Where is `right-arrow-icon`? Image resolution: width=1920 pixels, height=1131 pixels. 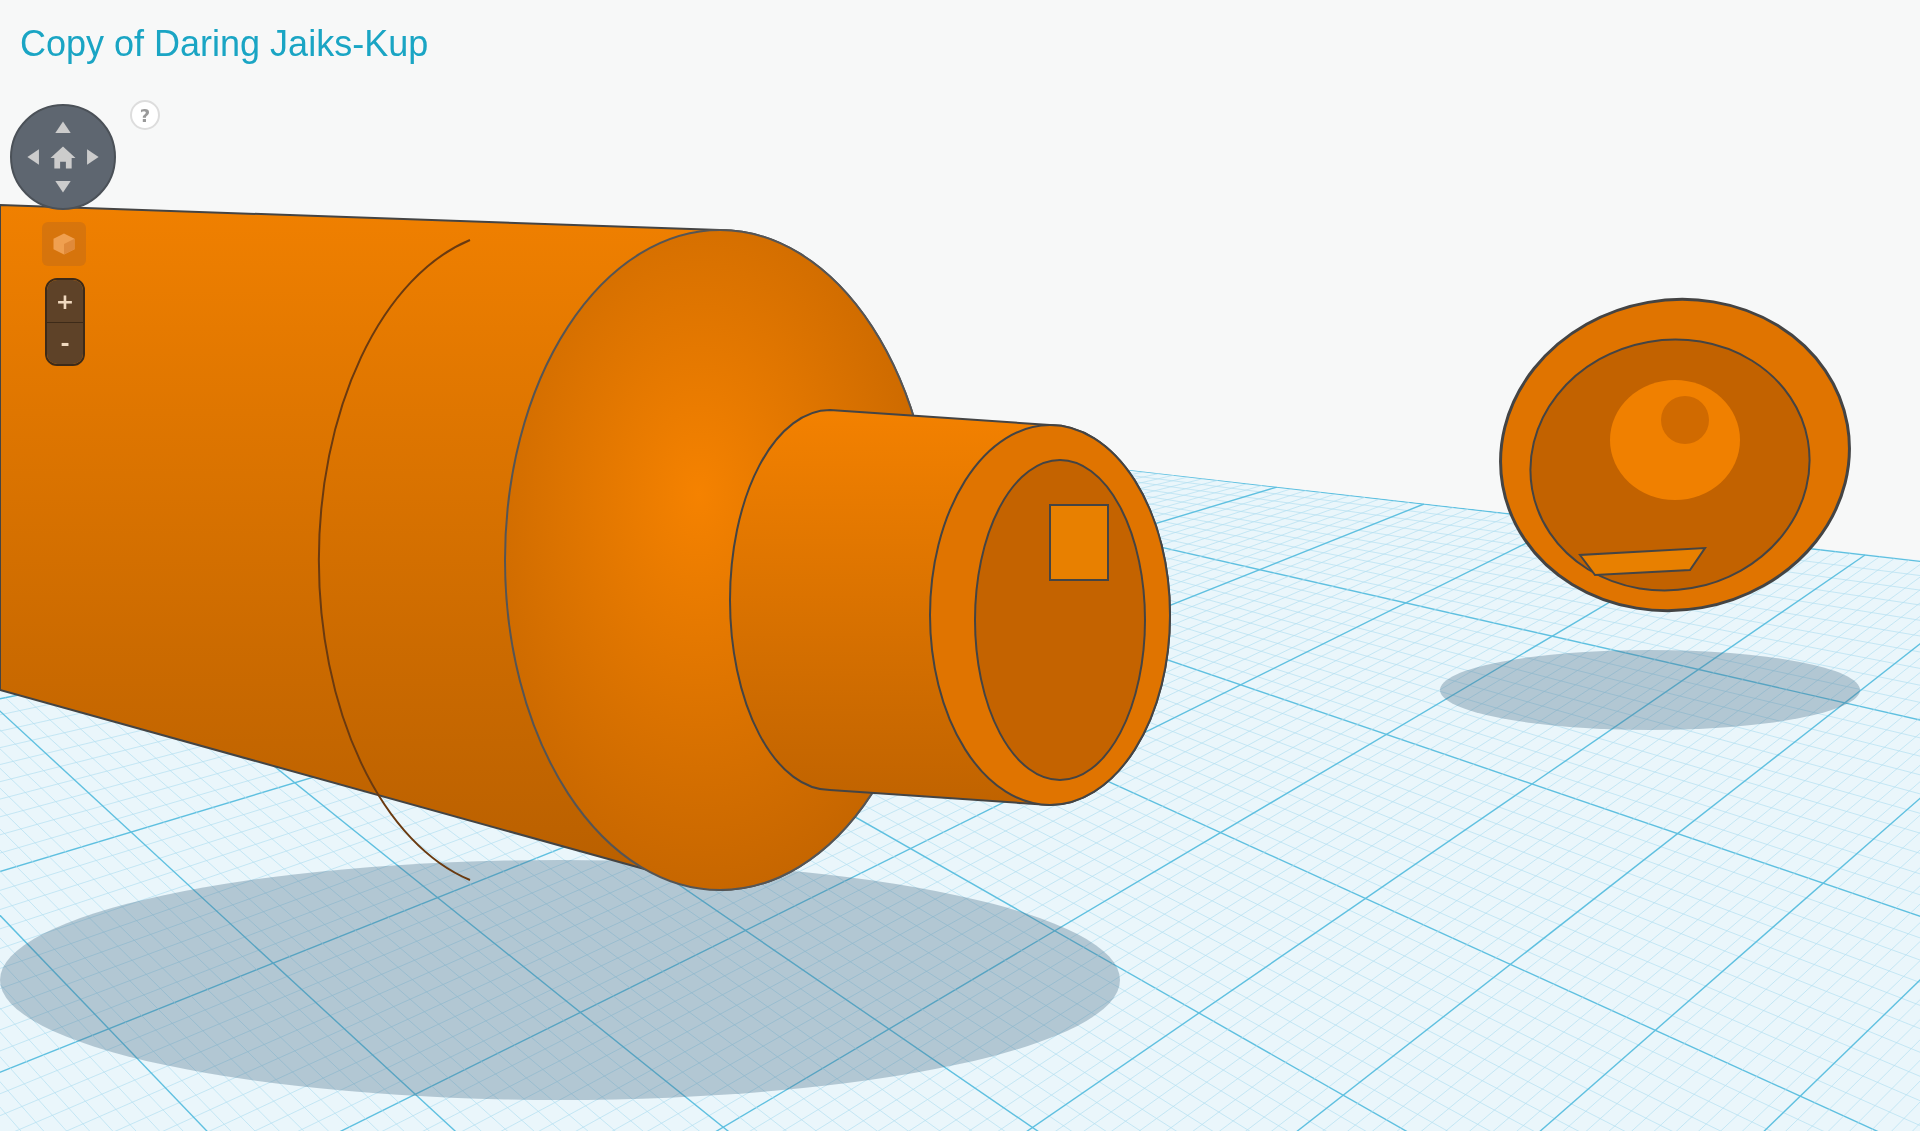
right-arrow-icon is located at coordinates (93, 157).